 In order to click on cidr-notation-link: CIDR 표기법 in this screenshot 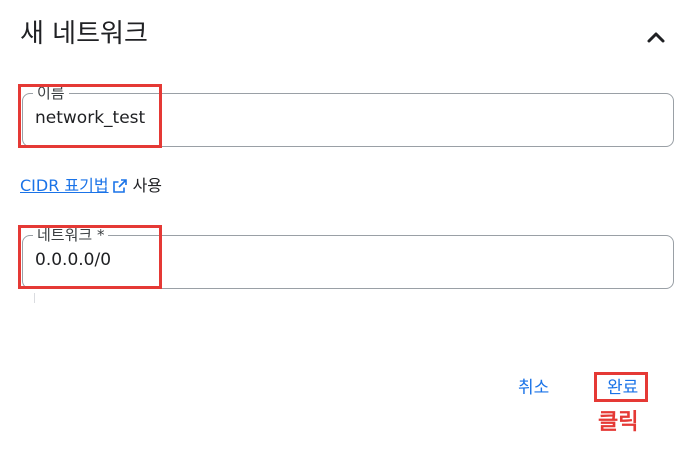, I will do `click(64, 186)`.